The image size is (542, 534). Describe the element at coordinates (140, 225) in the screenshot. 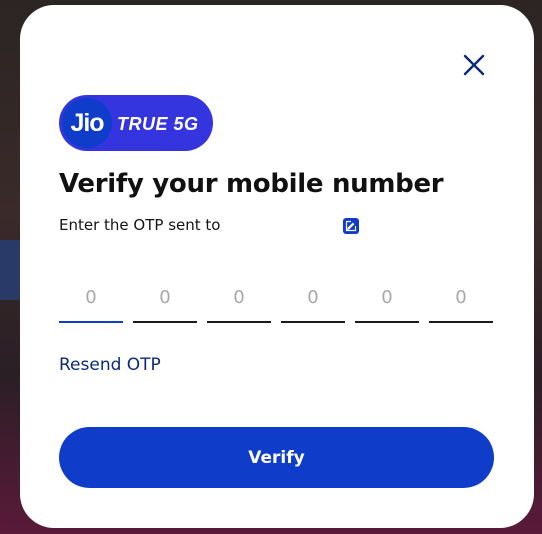

I see `otp-instruction-text: Enter the OTP sent to` at that location.